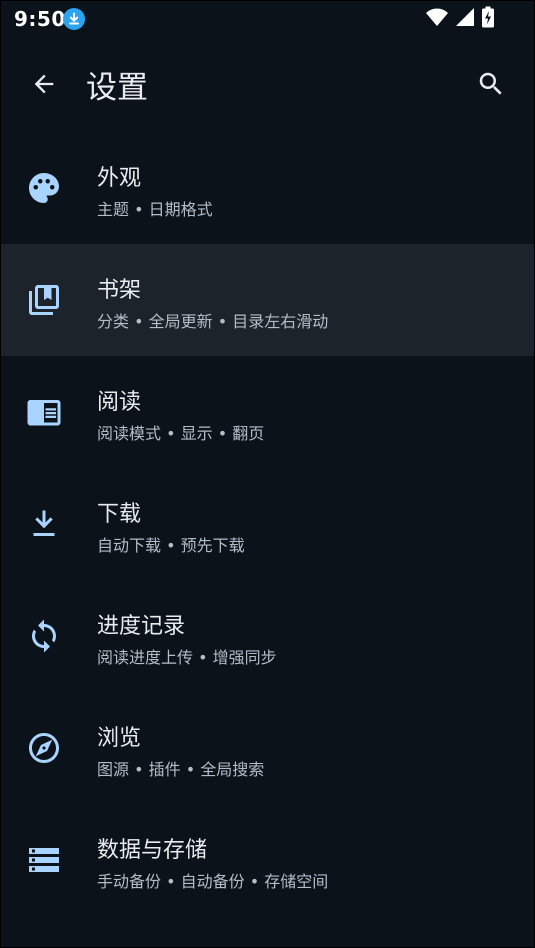  Describe the element at coordinates (267, 85) in the screenshot. I see `app-bar: 设置` at that location.